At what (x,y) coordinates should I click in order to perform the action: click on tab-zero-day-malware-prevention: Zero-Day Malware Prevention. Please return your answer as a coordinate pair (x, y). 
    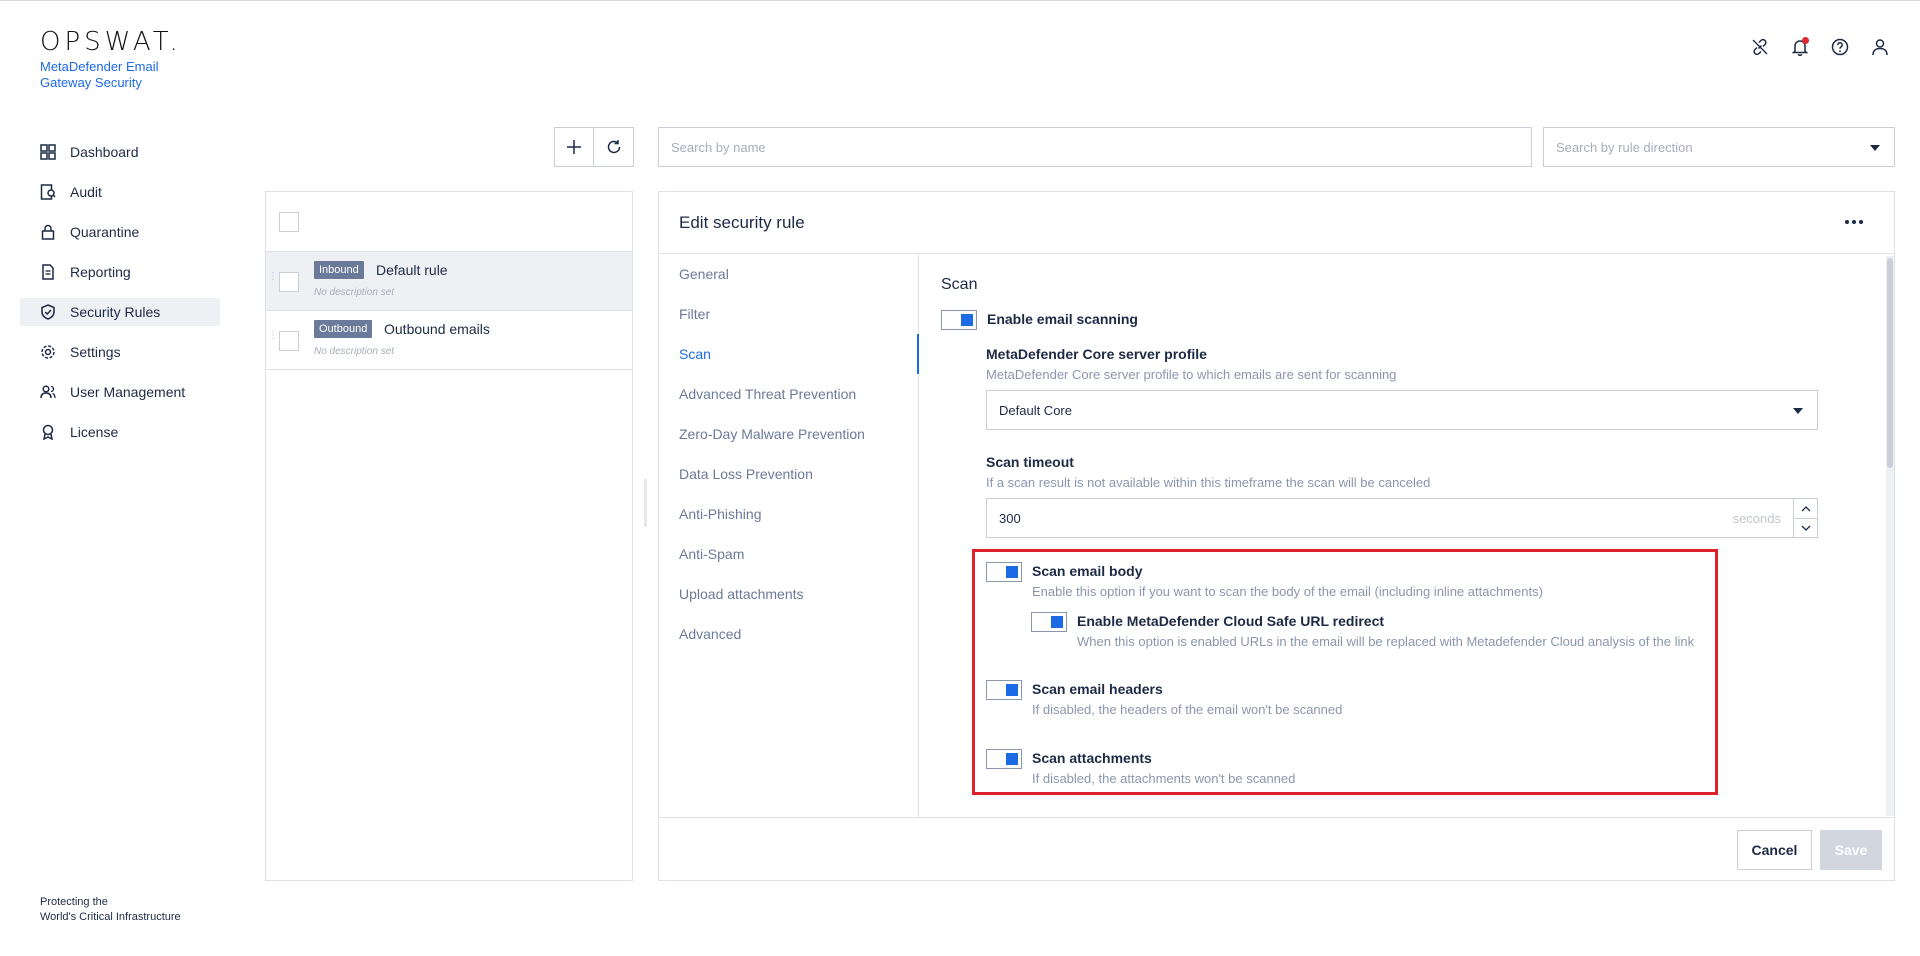
    Looking at the image, I should click on (788, 434).